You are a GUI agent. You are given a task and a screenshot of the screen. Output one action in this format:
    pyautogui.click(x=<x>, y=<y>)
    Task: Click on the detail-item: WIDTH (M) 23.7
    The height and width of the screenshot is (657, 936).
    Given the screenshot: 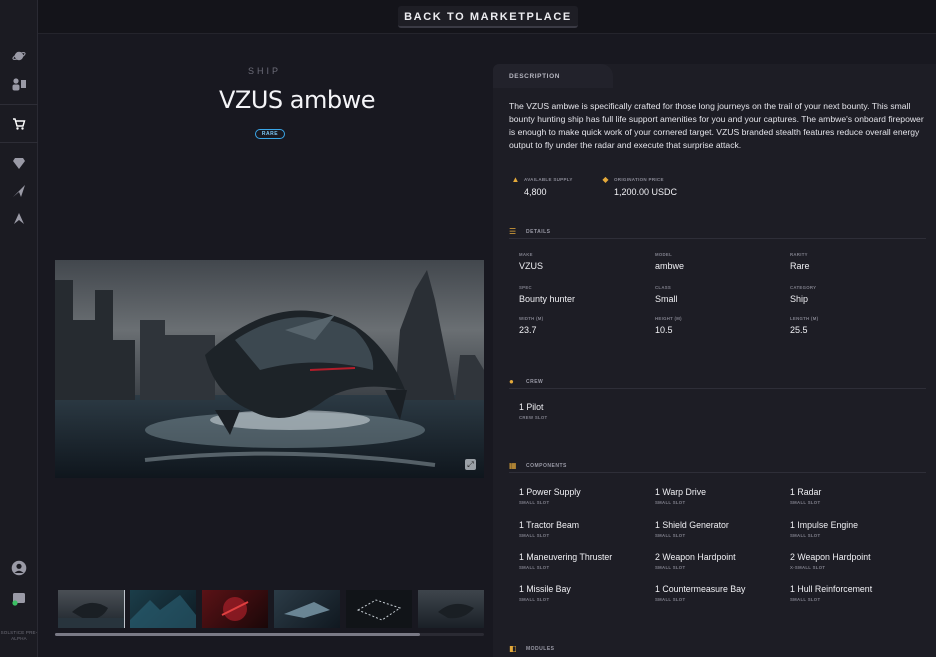 What is the action you would take?
    pyautogui.click(x=531, y=325)
    